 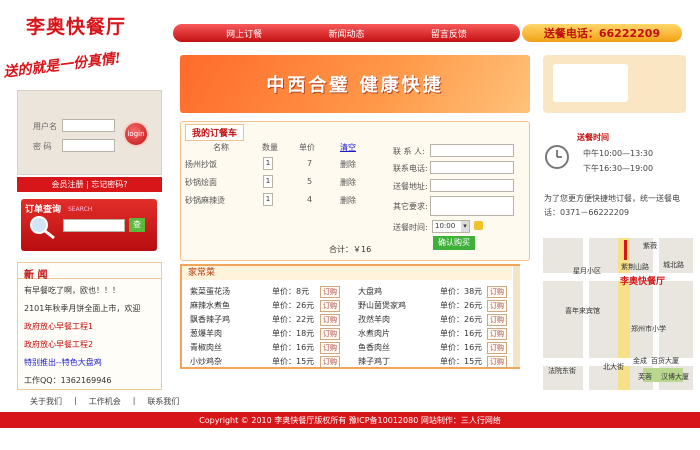 I want to click on contact-link: 联系我们, so click(x=163, y=401).